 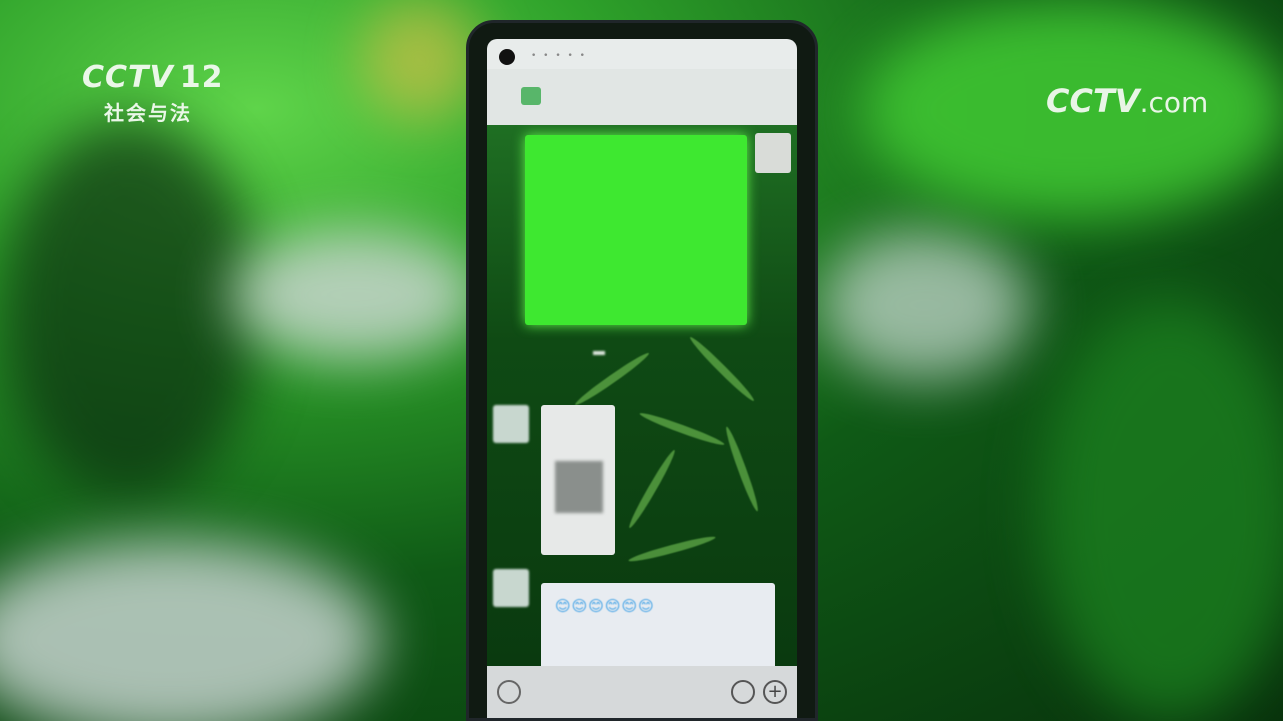 I want to click on qr-code-card, so click(x=578, y=480).